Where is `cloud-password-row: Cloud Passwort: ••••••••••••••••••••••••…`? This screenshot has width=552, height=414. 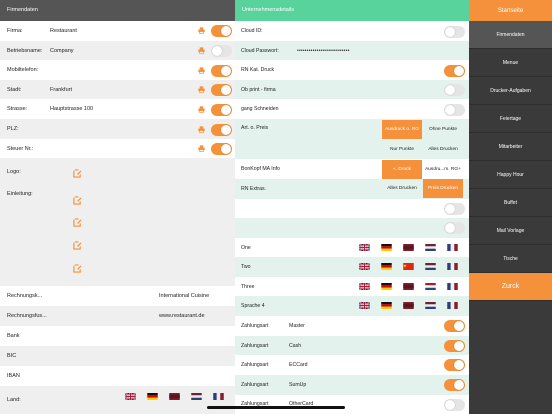 cloud-password-row: Cloud Passwort: ••••••••••••••••••••••••… is located at coordinates (352, 50).